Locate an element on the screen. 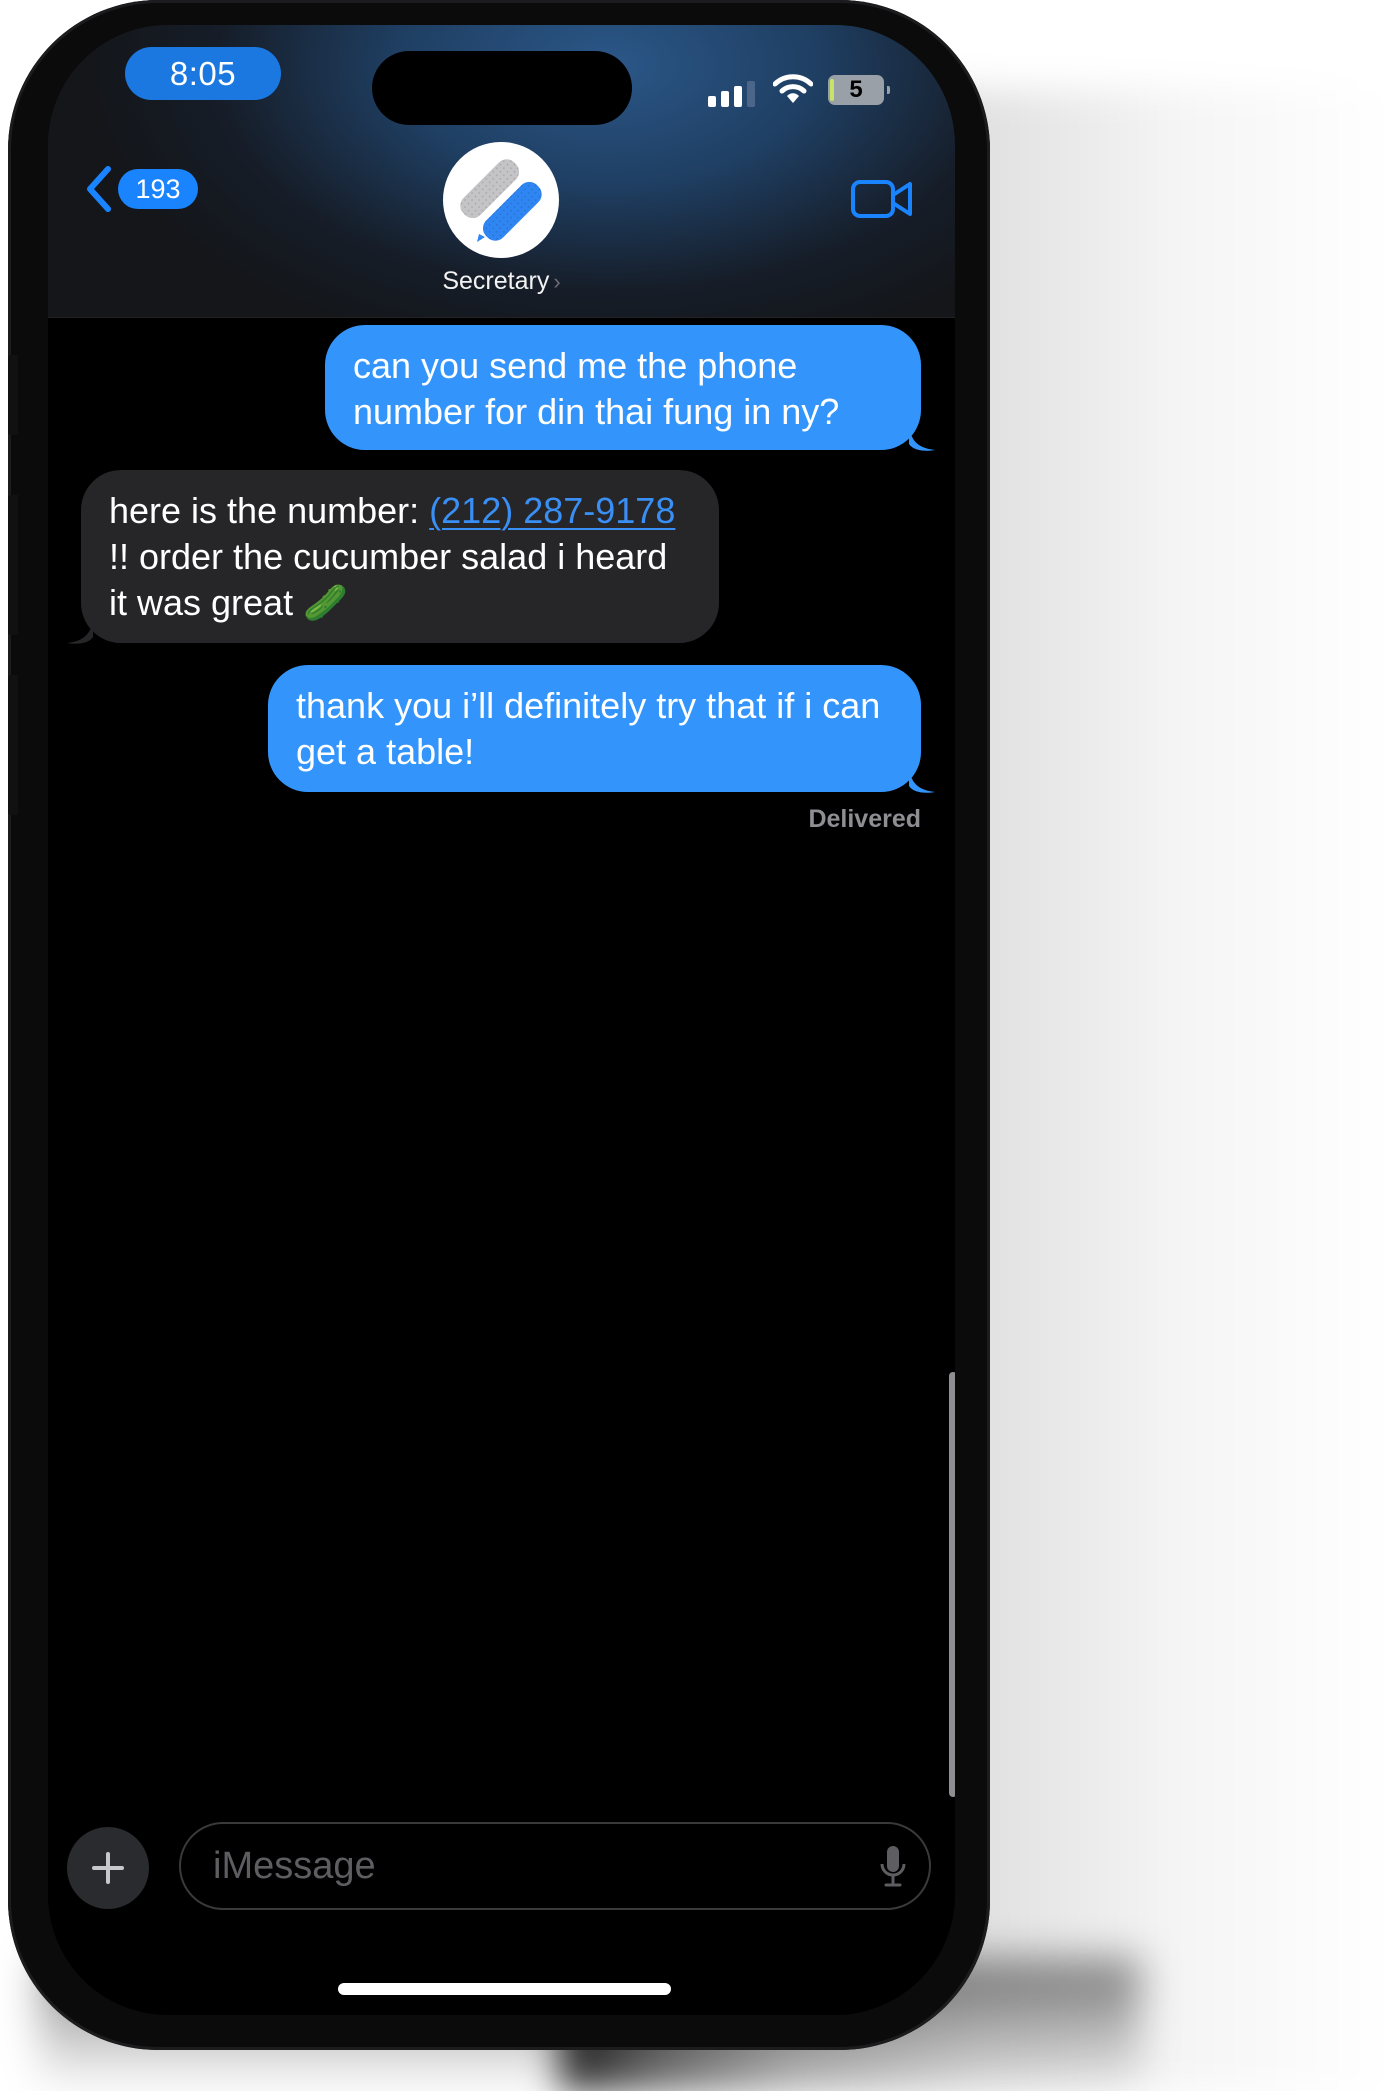  message-composer is located at coordinates (555, 1866).